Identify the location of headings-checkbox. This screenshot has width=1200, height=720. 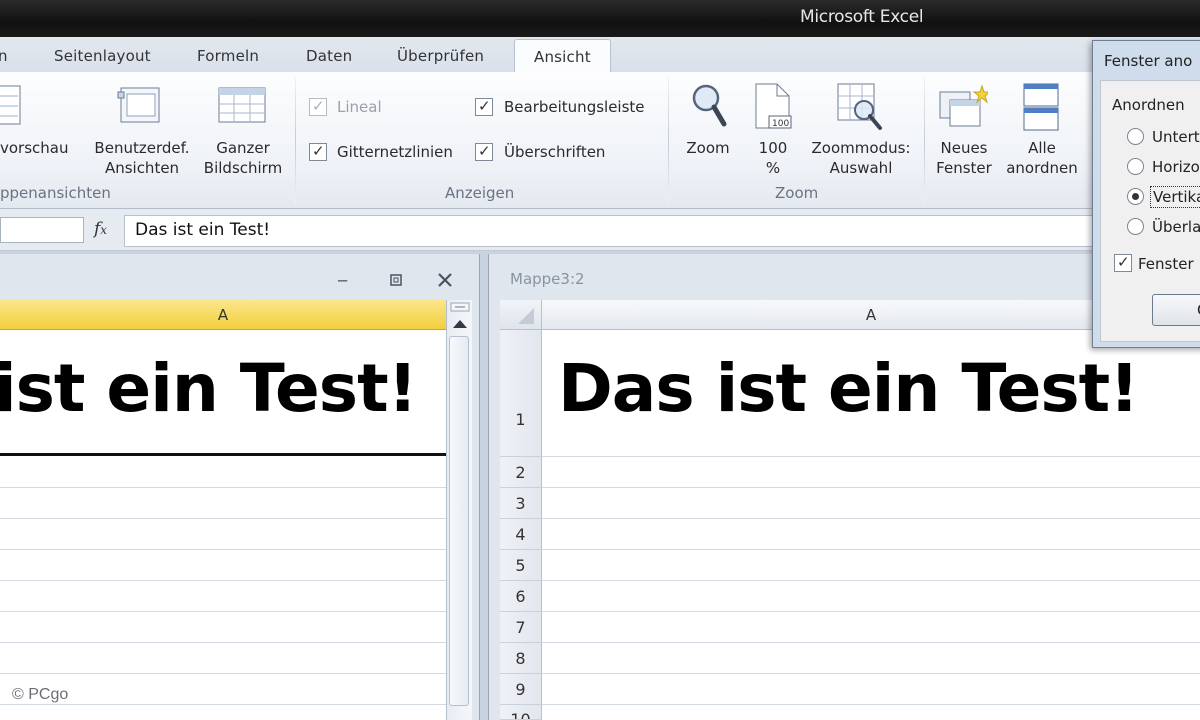
(484, 151).